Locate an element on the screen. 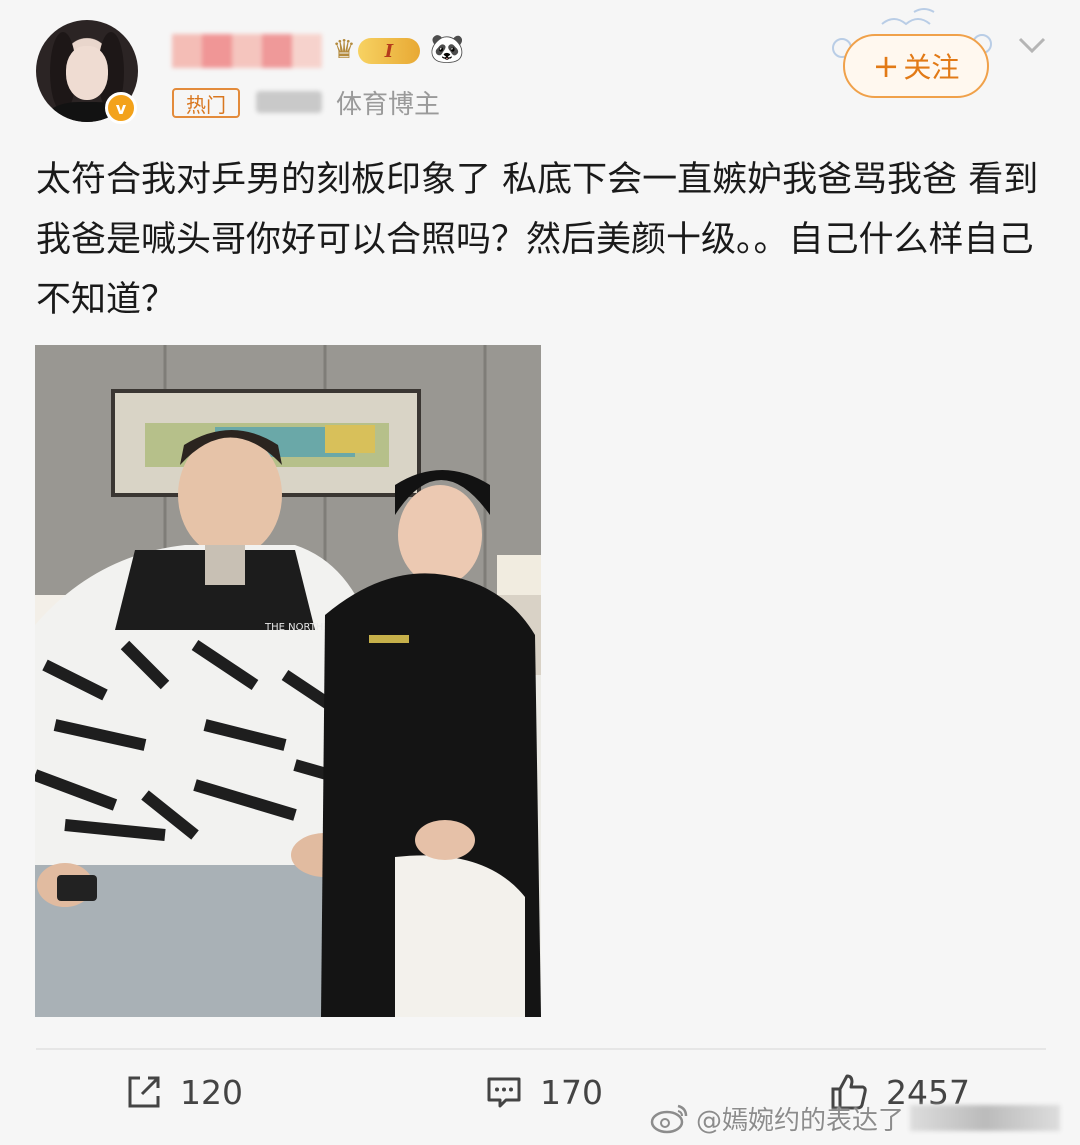 This screenshot has height=1145, width=1080. weibo-logo-icon is located at coordinates (669, 1119).